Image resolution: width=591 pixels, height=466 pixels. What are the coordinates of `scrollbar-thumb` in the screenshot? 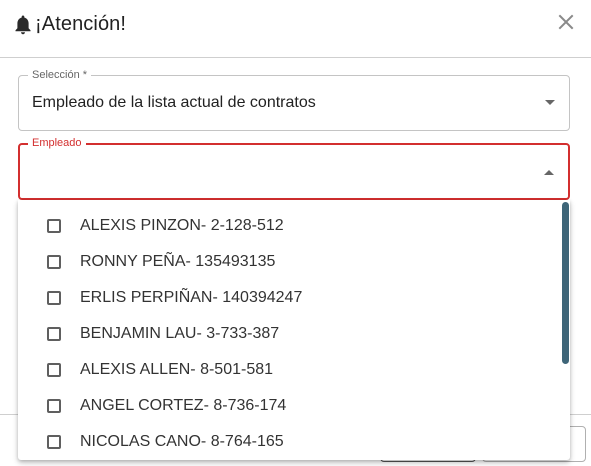 It's located at (565, 283).